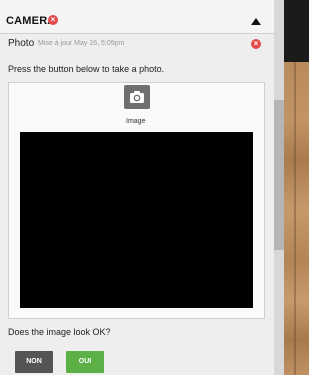 Image resolution: width=320 pixels, height=375 pixels. Describe the element at coordinates (53, 20) in the screenshot. I see `error-circle-icon: ×` at that location.